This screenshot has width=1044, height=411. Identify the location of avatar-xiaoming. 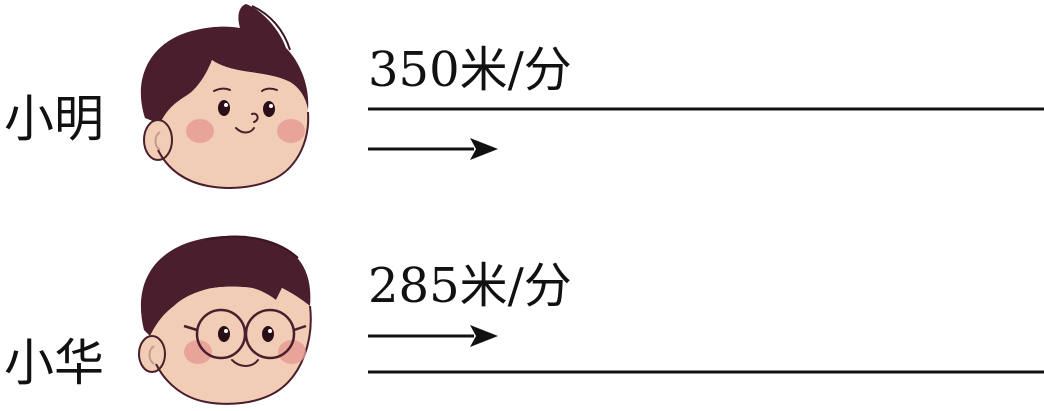
(225, 96).